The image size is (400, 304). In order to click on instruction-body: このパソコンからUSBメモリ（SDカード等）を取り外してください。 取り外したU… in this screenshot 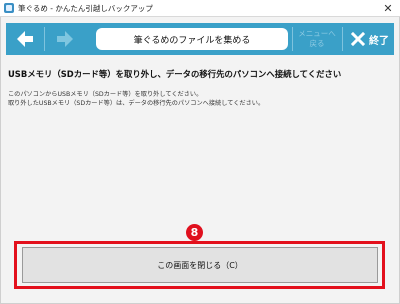, I will do `click(200, 99)`.